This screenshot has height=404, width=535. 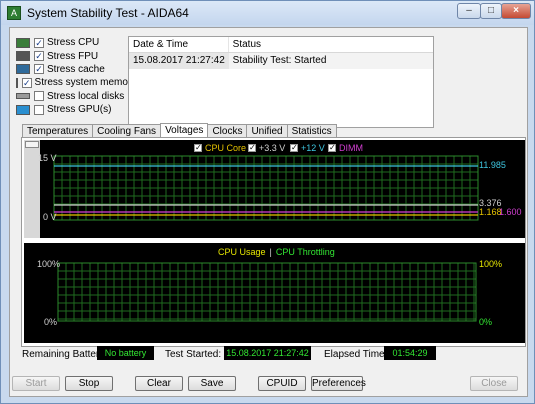 What do you see at coordinates (486, 322) in the screenshot?
I see `right-axis-bottom-label: 0%` at bounding box center [486, 322].